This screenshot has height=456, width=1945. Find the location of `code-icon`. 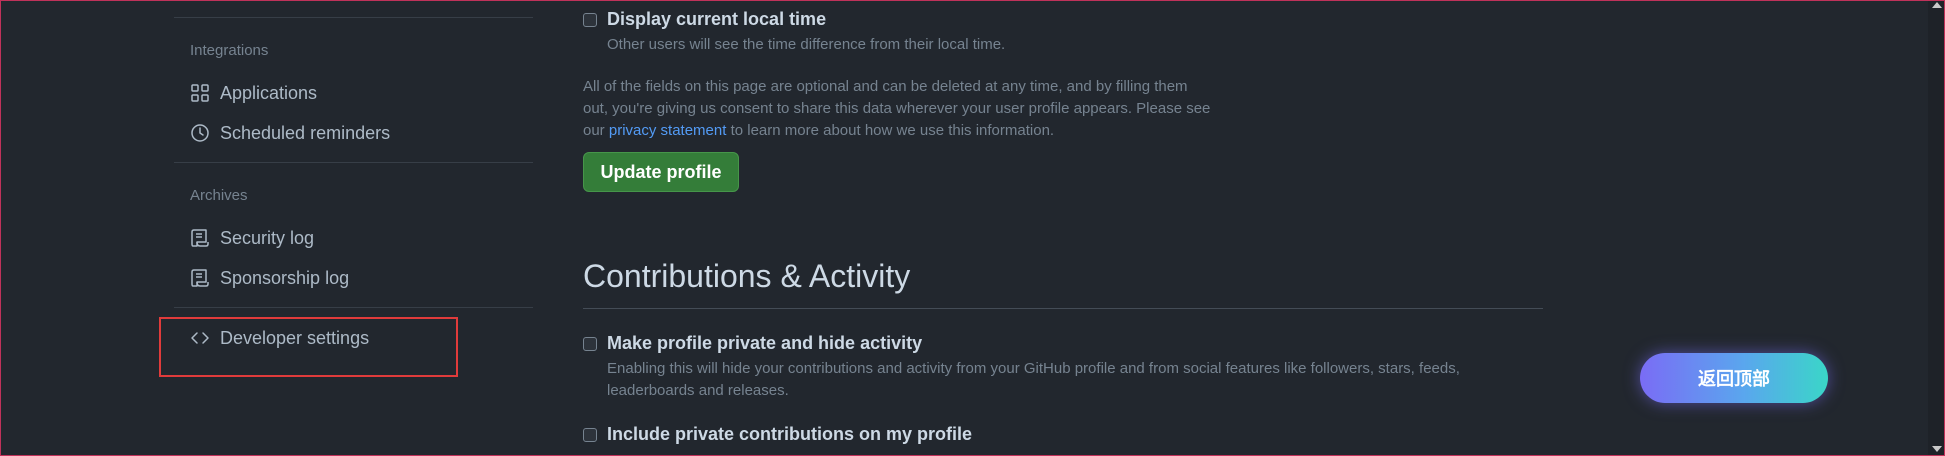

code-icon is located at coordinates (200, 338).